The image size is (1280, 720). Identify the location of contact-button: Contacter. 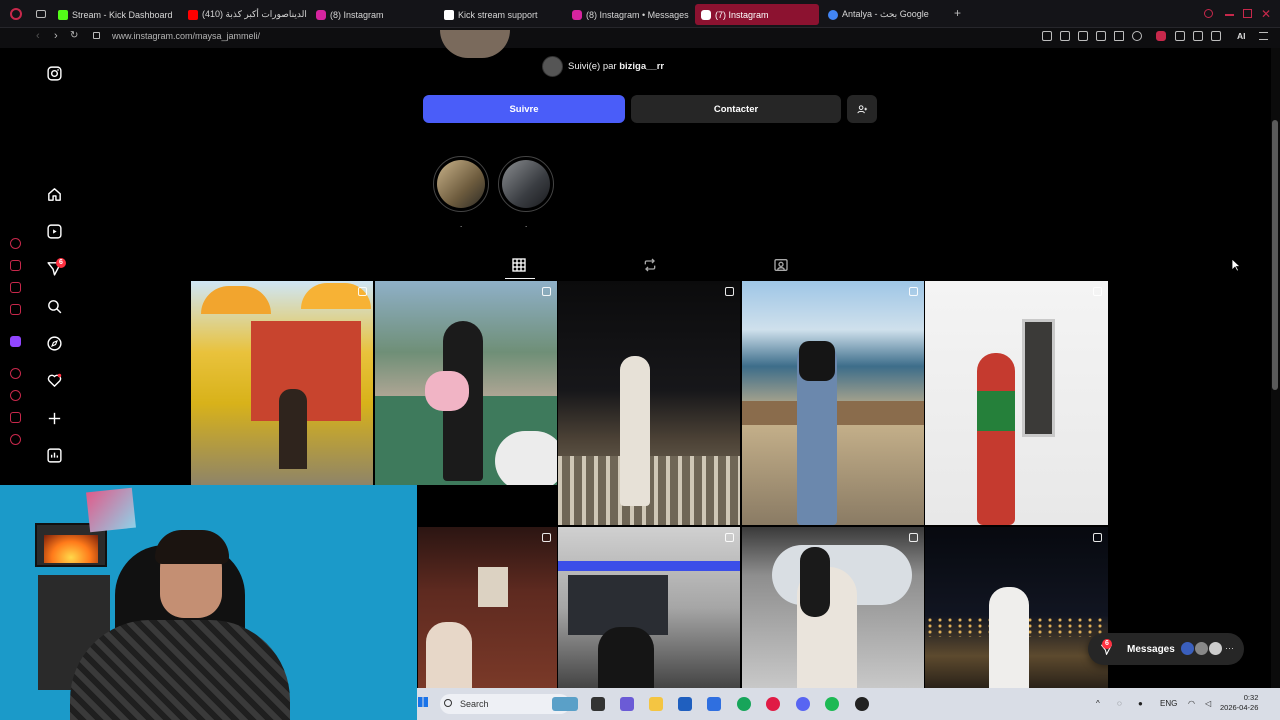
(736, 109).